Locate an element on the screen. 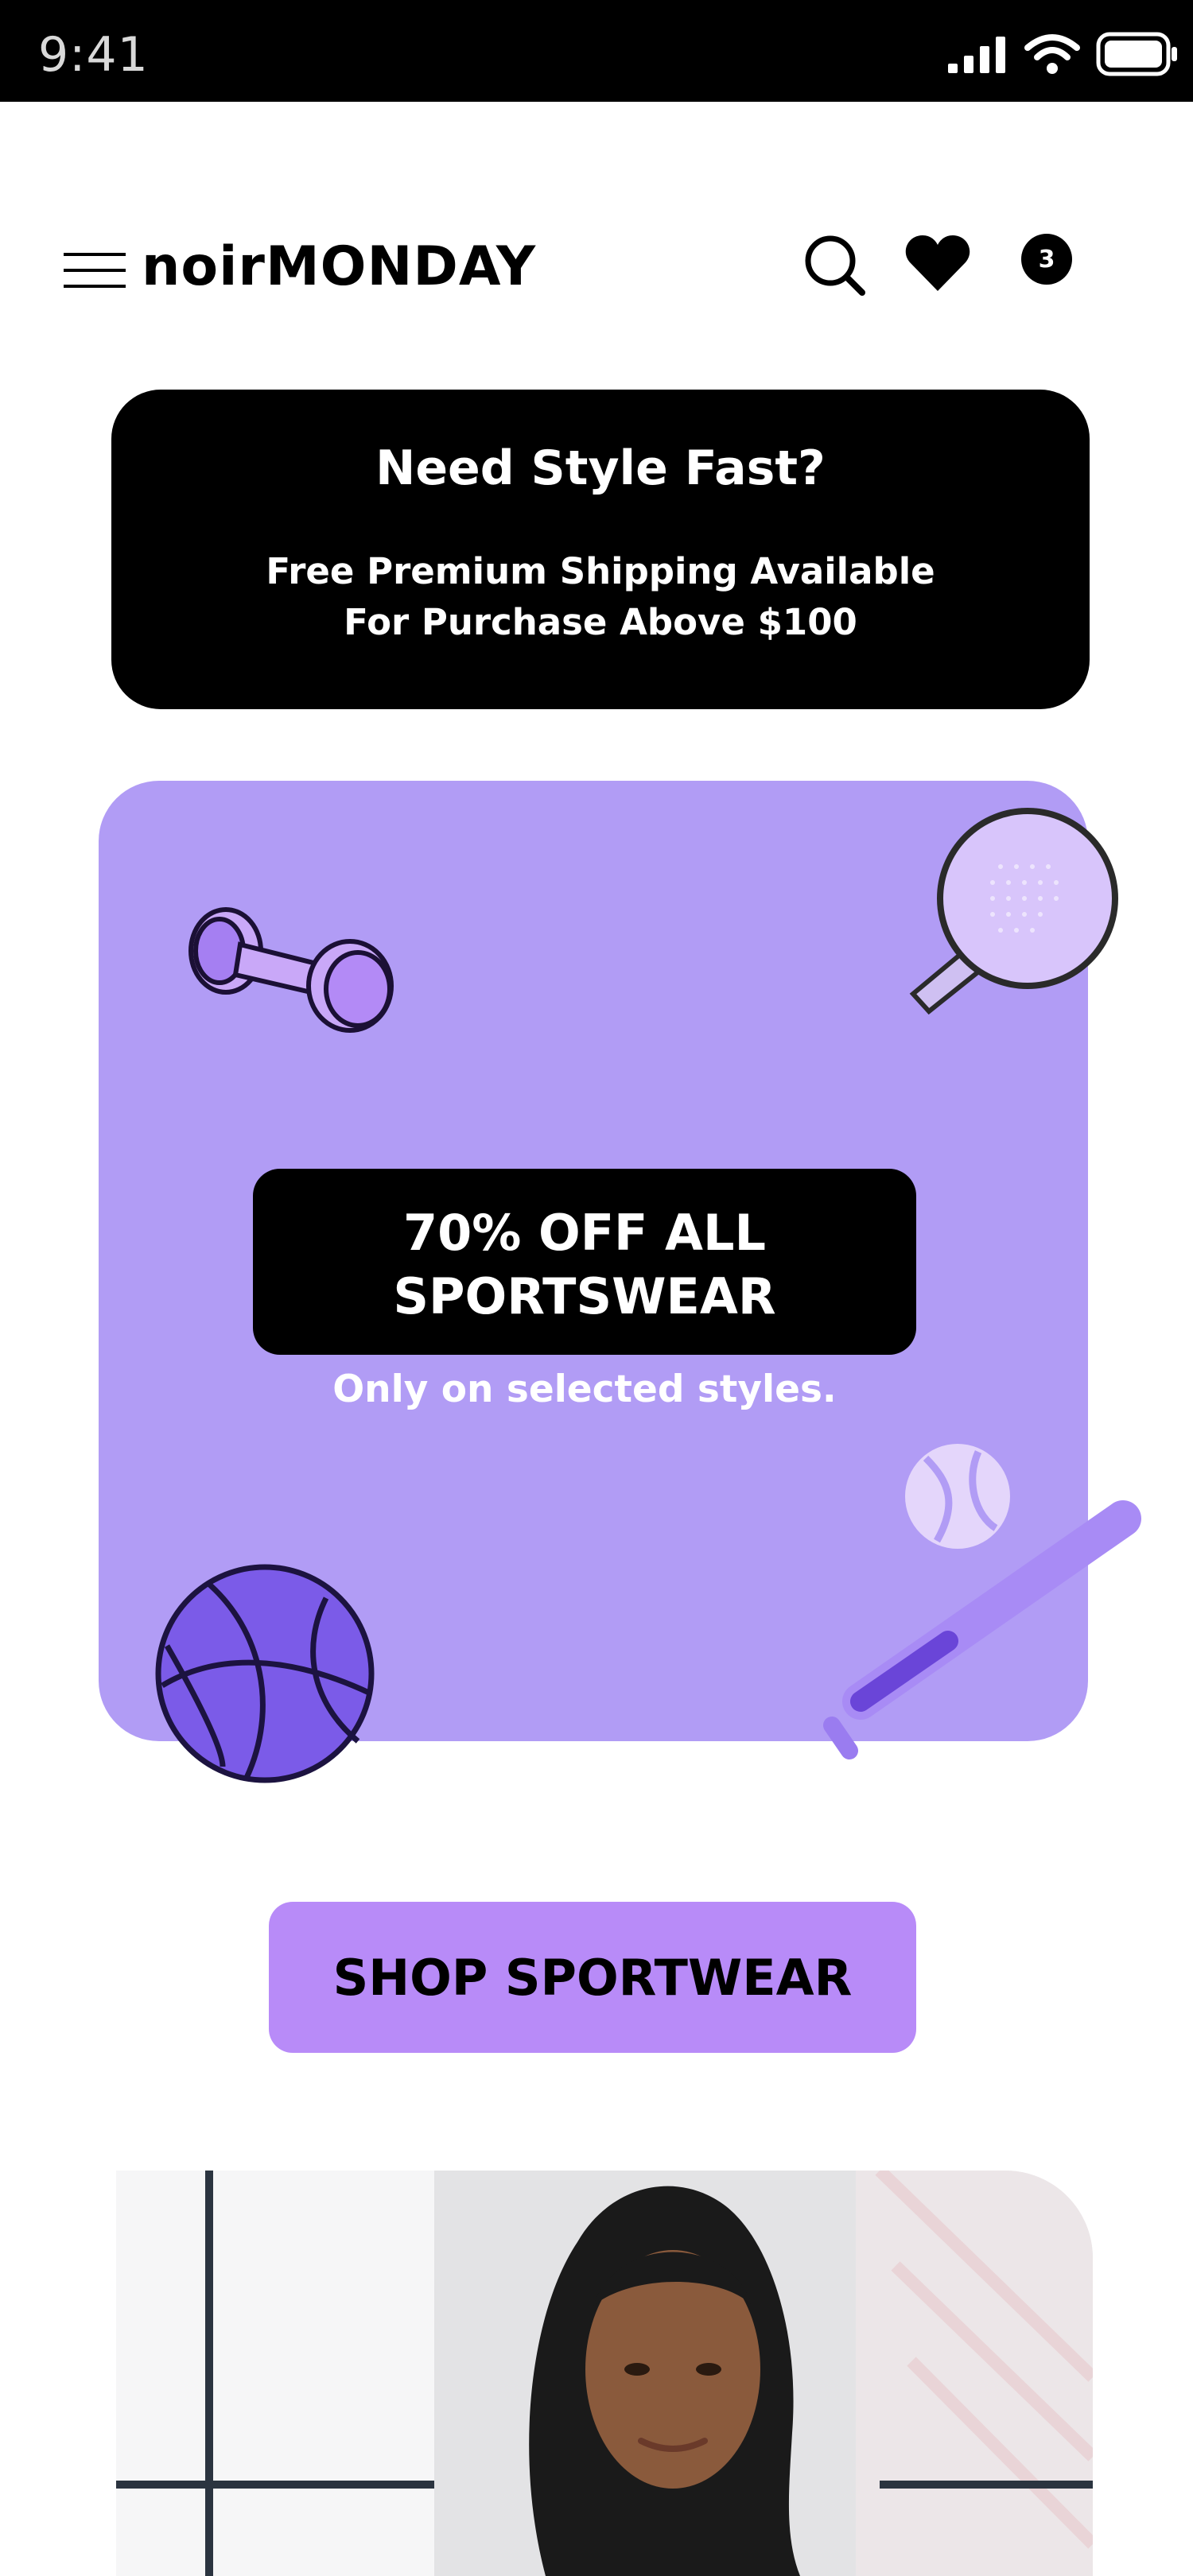 The image size is (1193, 2576). brand-logo: noirMONDAY is located at coordinates (339, 266).